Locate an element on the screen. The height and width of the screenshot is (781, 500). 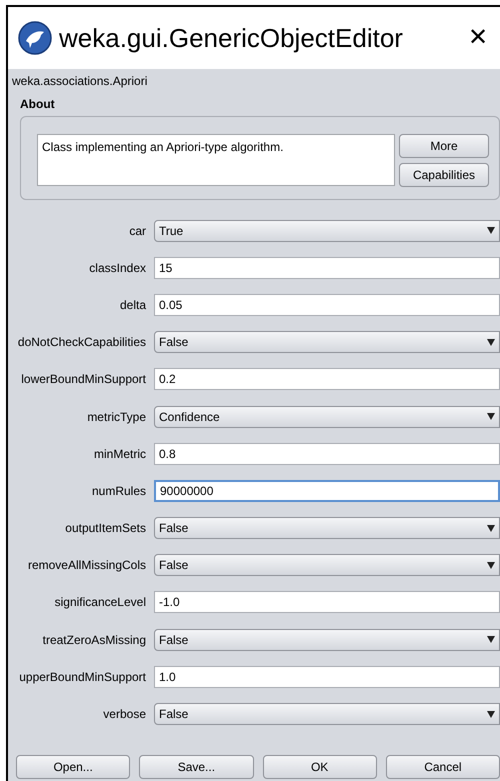
window-title: weka.gui.GenericObjectEditor is located at coordinates (231, 38).